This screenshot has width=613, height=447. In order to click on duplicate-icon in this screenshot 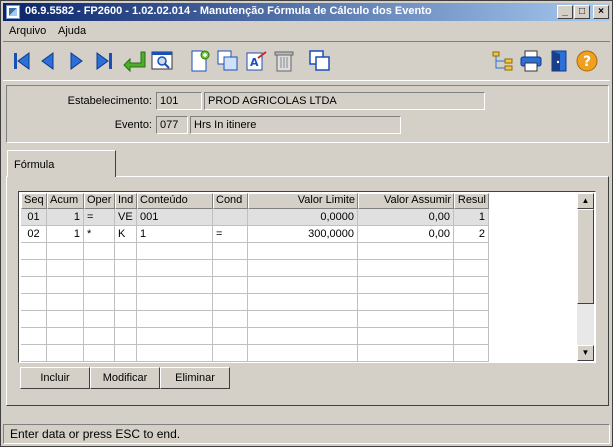, I will do `click(320, 61)`.